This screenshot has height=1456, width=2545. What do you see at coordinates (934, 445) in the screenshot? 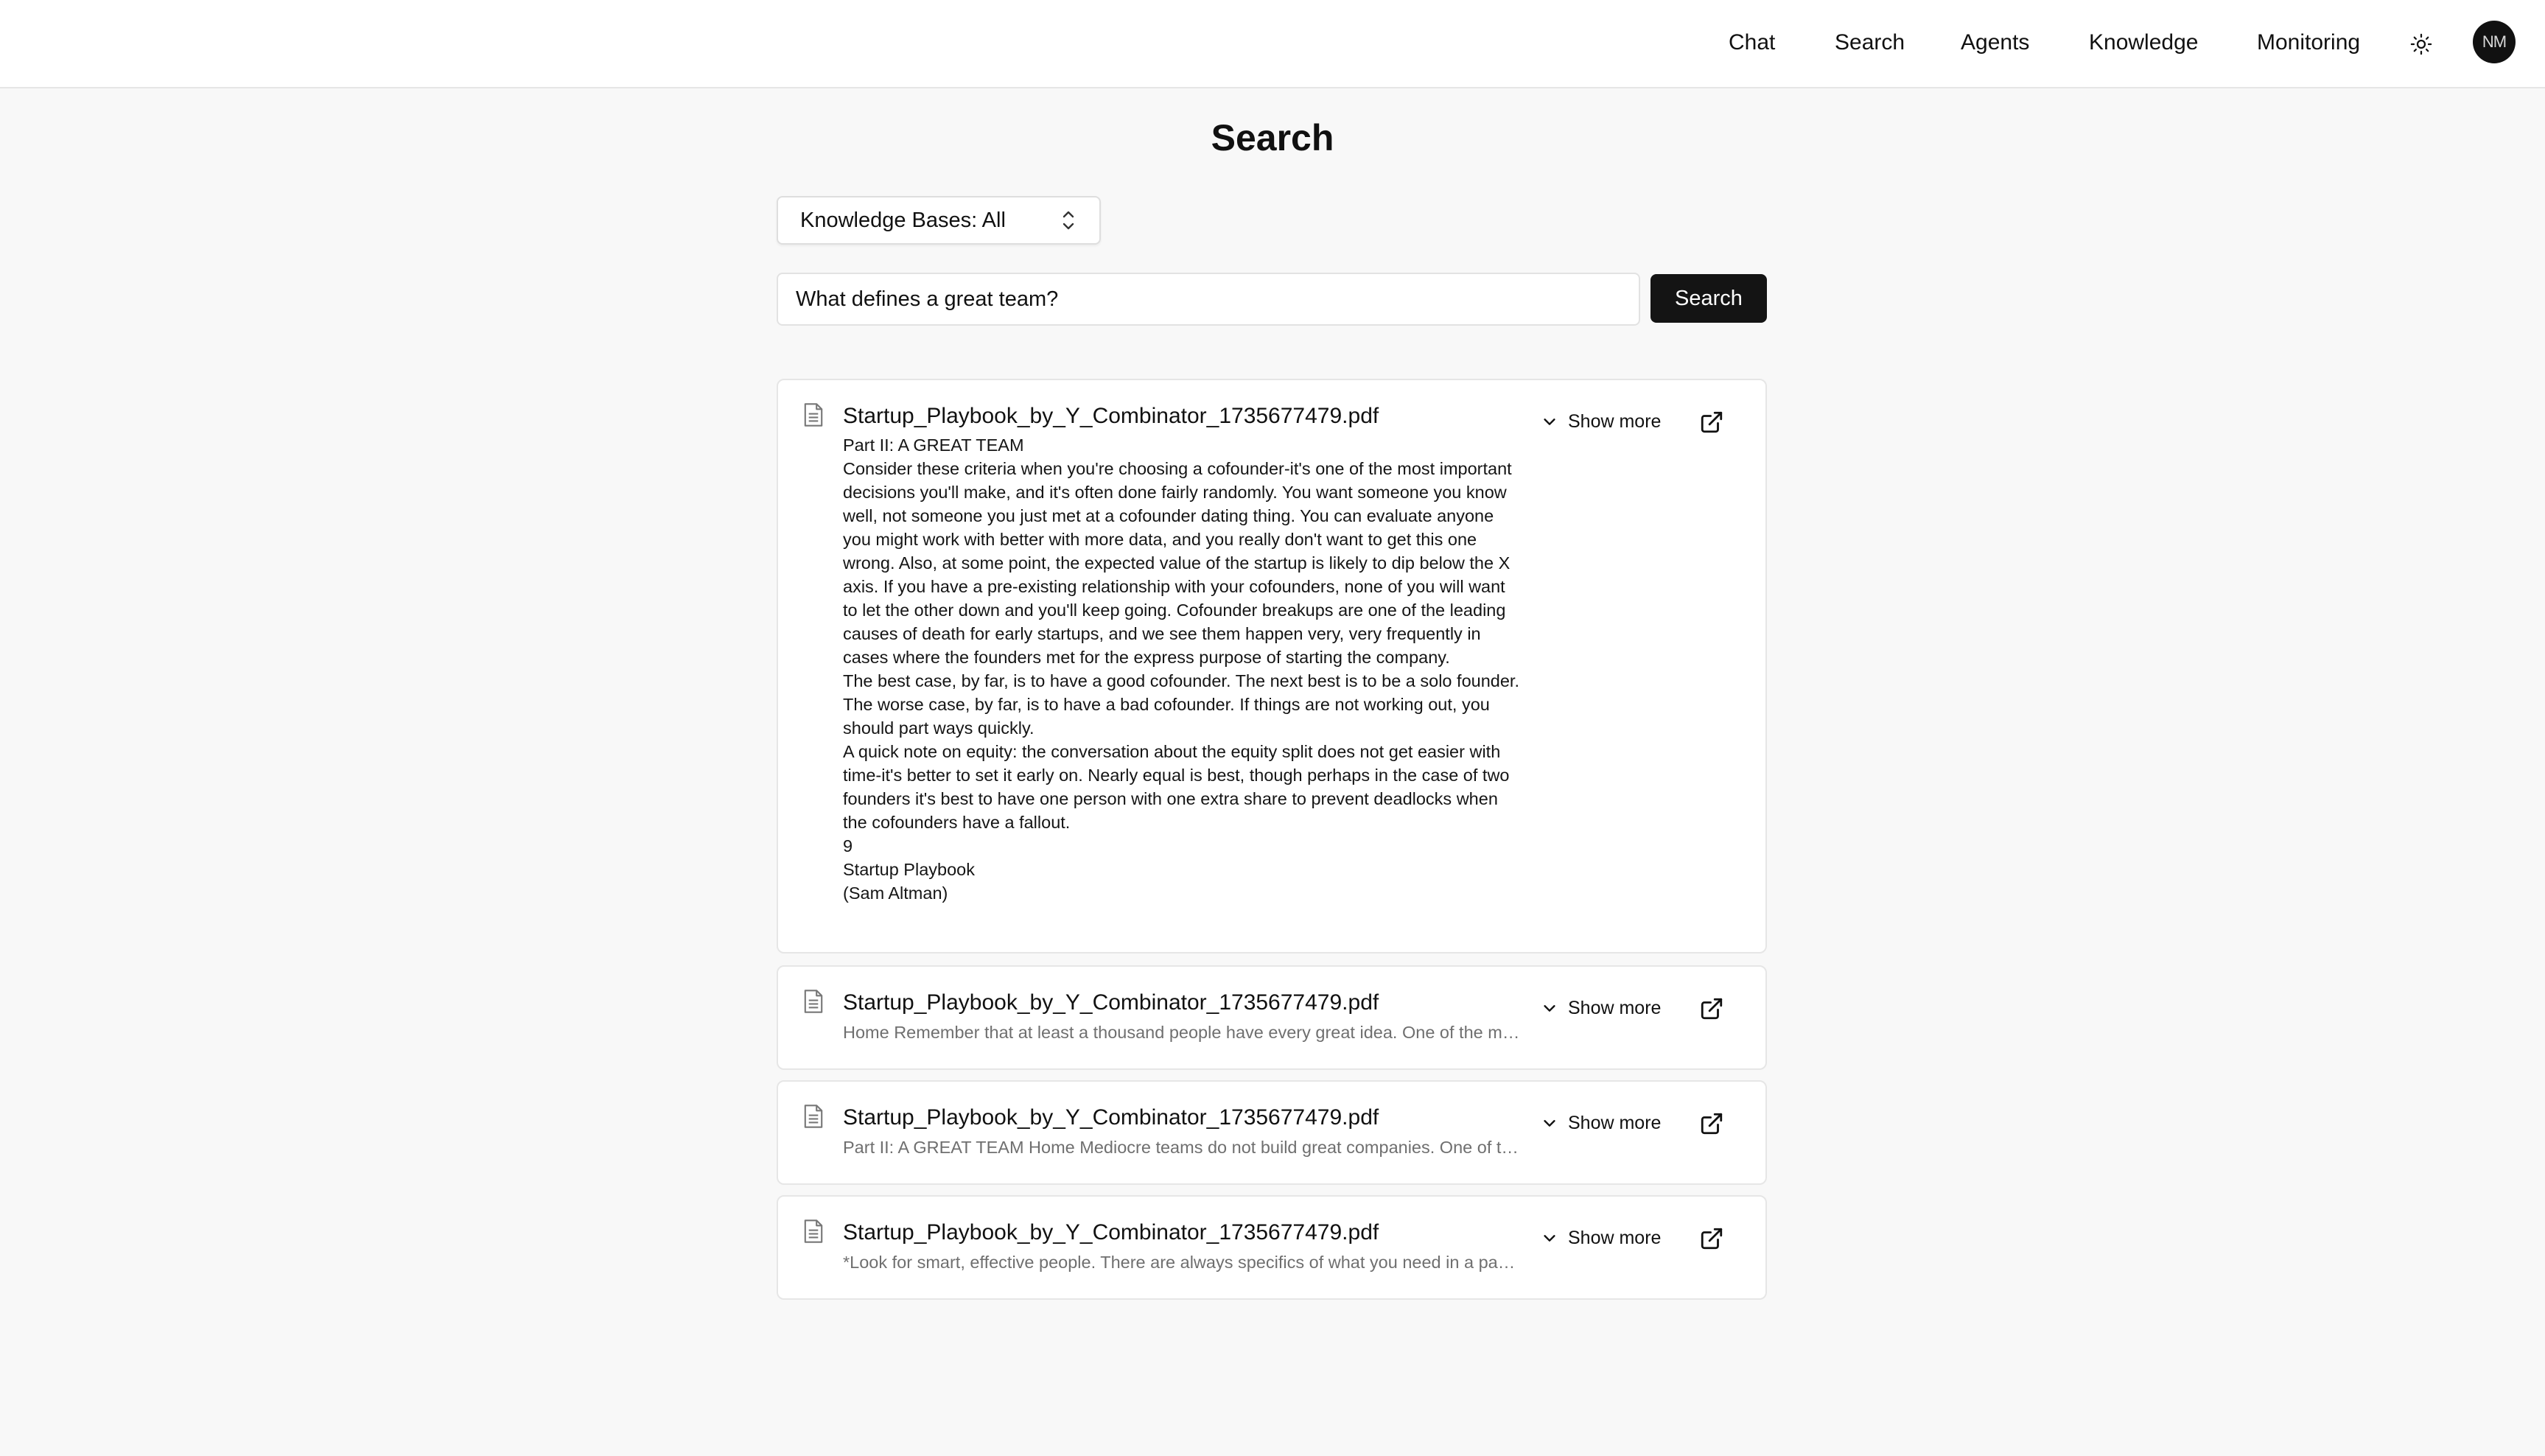
I see `result-content-line: Part II: A GREAT TEAM` at bounding box center [934, 445].